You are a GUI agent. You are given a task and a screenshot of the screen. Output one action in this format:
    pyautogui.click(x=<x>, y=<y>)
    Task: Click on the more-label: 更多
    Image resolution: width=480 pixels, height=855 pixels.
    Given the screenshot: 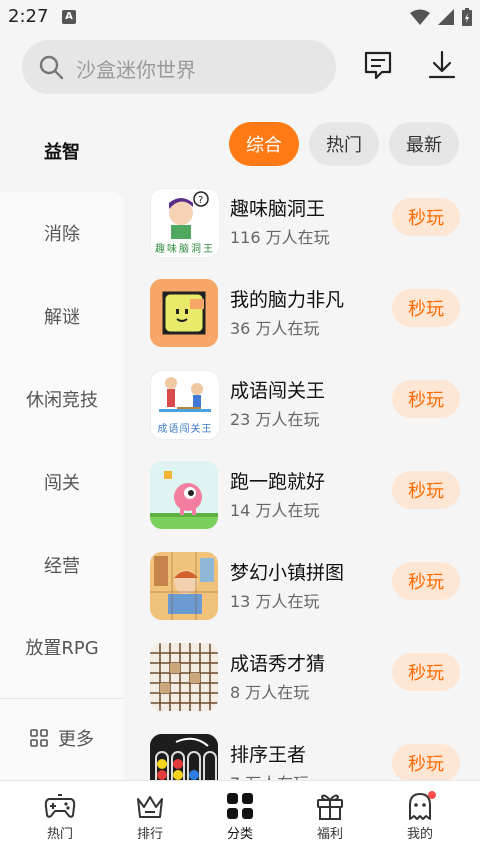 What is the action you would take?
    pyautogui.click(x=76, y=739)
    